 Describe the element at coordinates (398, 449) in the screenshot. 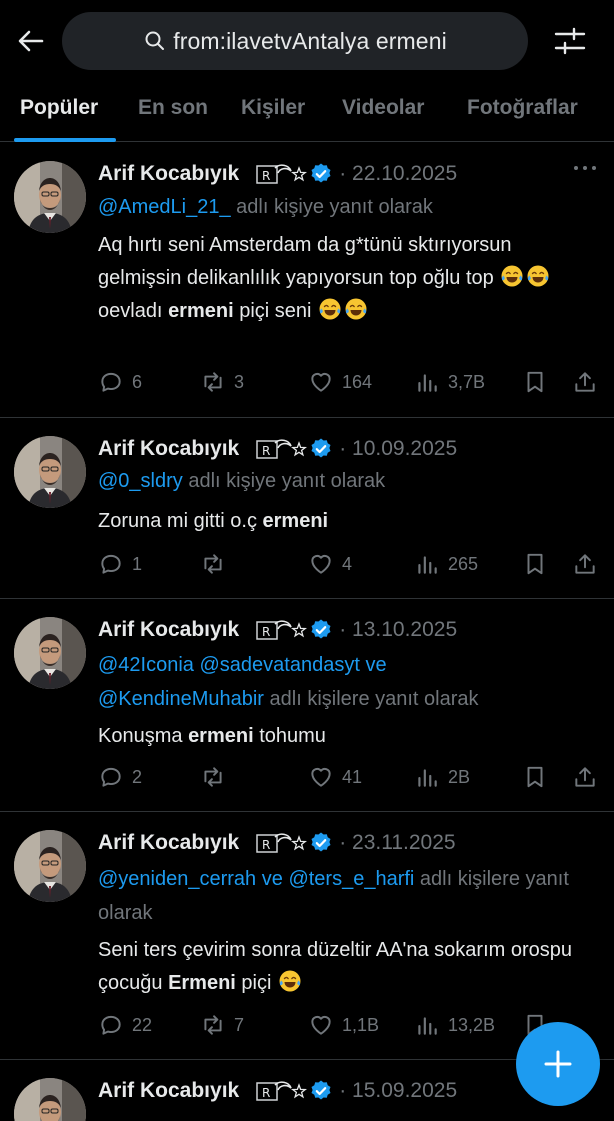

I see `tweet-date: · 10.09.2025` at that location.